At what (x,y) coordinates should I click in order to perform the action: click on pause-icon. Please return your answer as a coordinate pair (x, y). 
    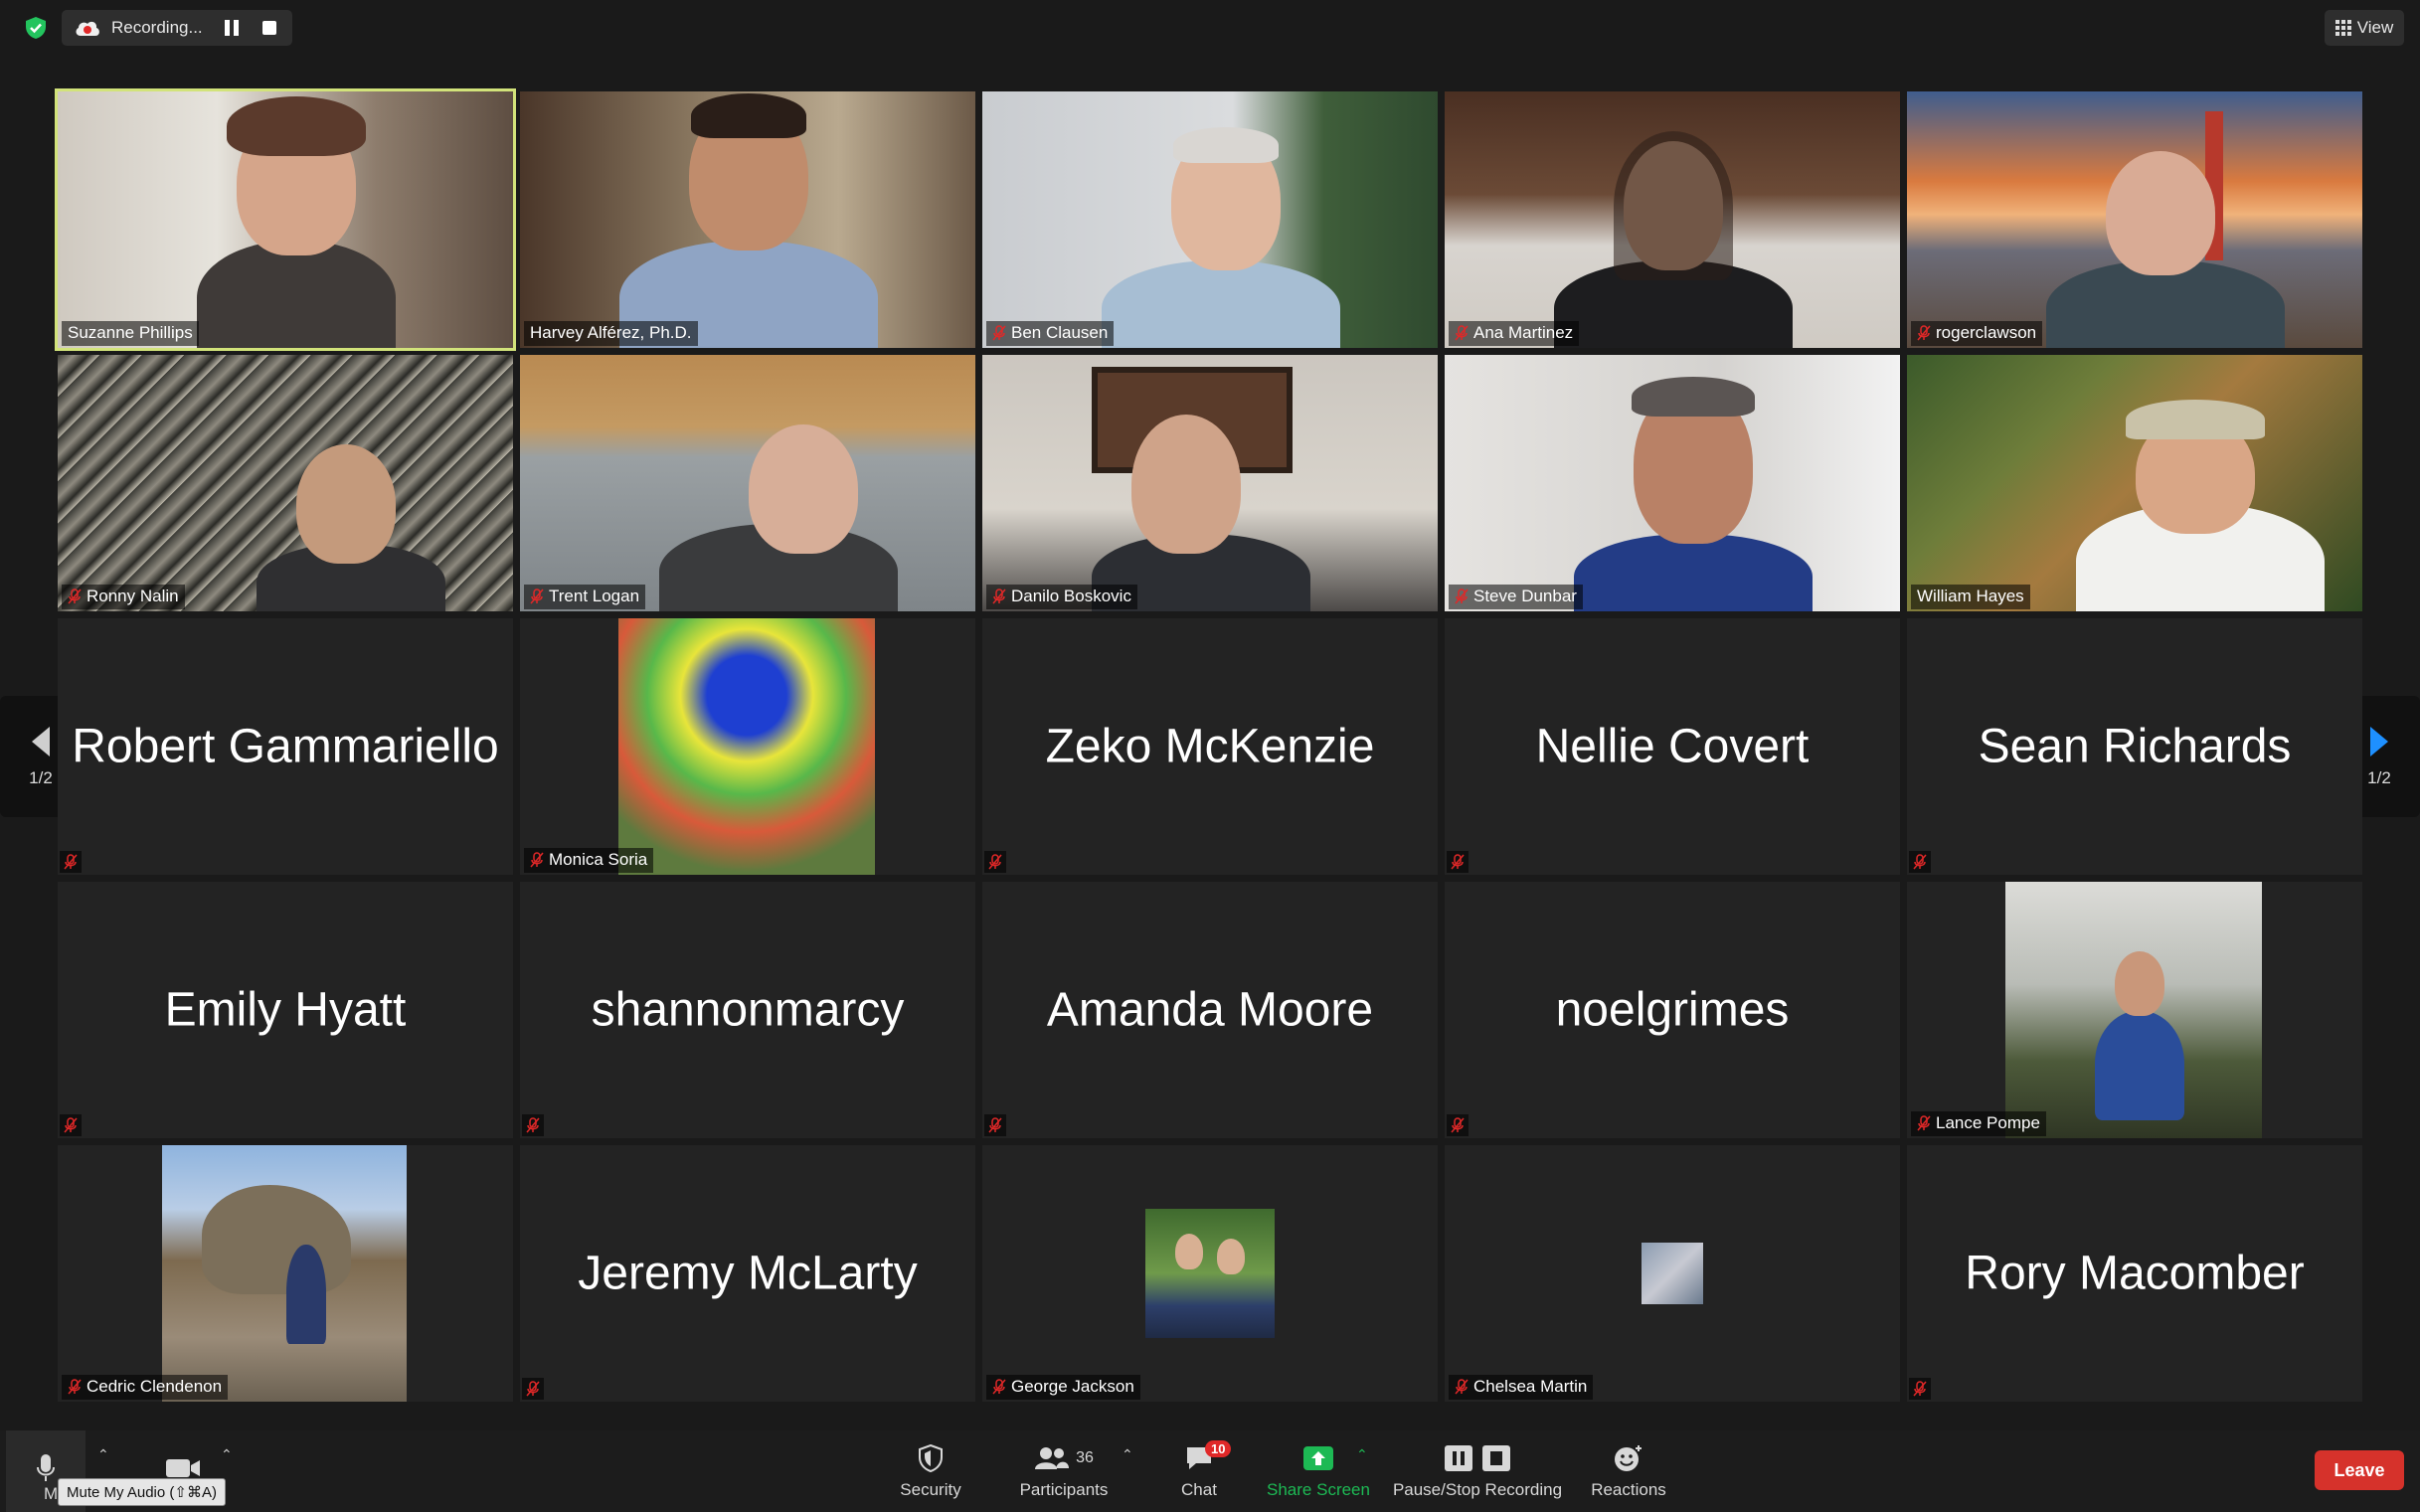
    Looking at the image, I should click on (1458, 1458).